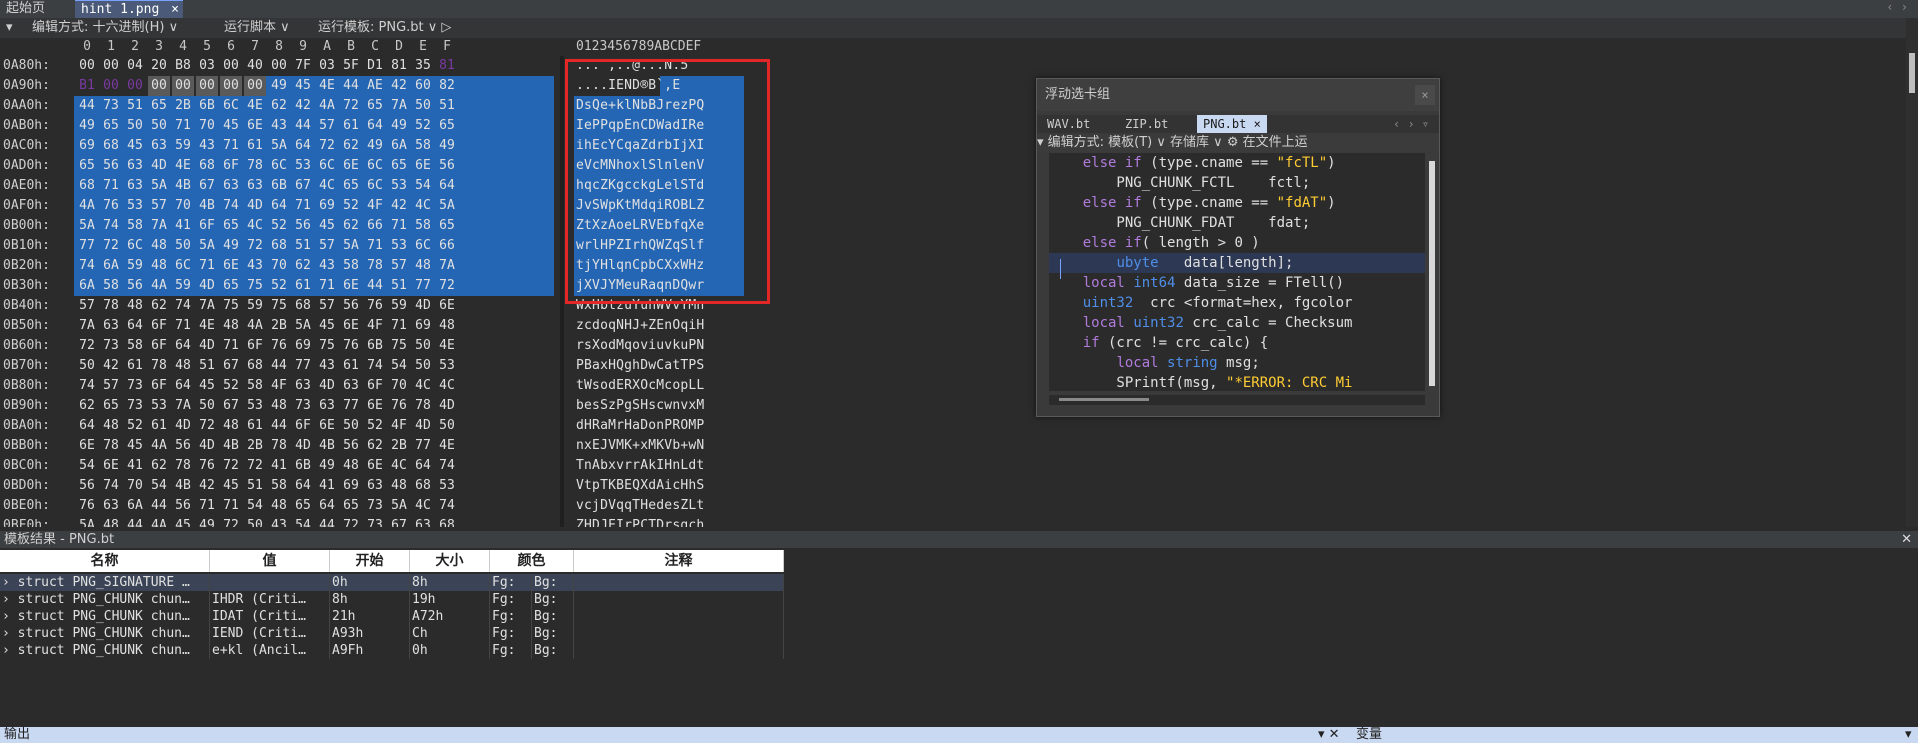 Image resolution: width=1918 pixels, height=743 pixels. I want to click on hex-byte: 6F, so click(159, 326).